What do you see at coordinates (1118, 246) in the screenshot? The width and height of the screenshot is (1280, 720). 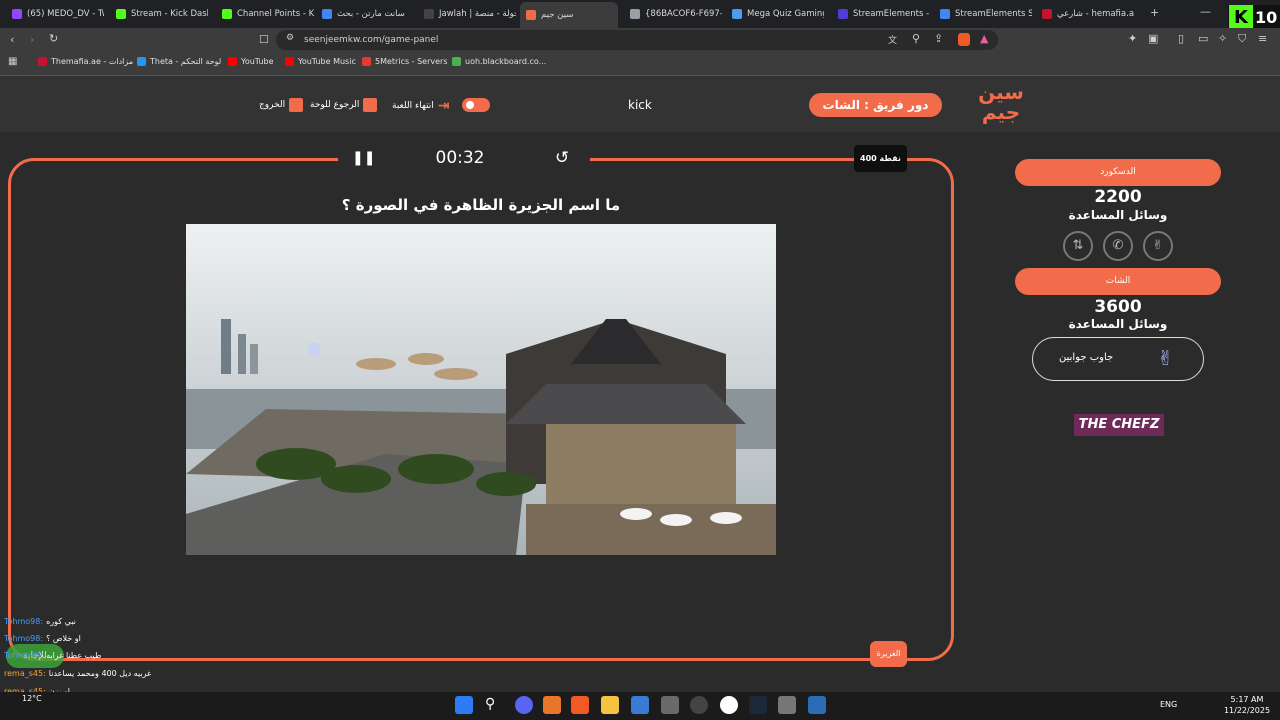 I see `call-friend-icon: ✆` at bounding box center [1118, 246].